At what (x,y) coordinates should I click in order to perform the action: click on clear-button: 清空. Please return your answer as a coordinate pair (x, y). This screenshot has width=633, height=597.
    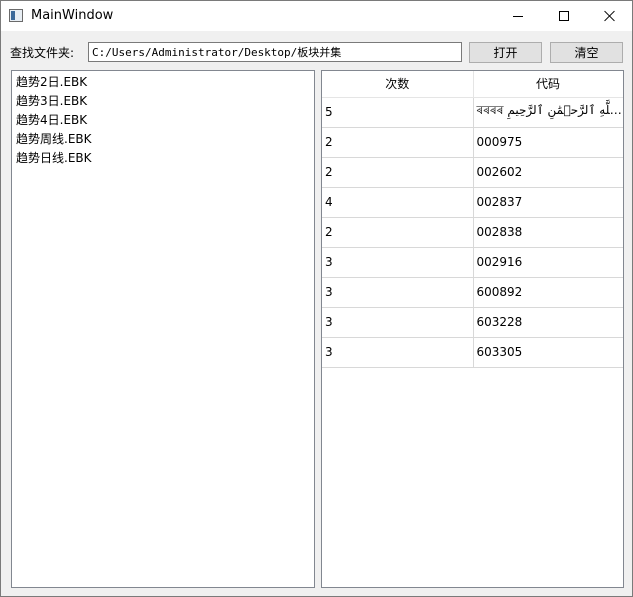
    Looking at the image, I should click on (586, 52).